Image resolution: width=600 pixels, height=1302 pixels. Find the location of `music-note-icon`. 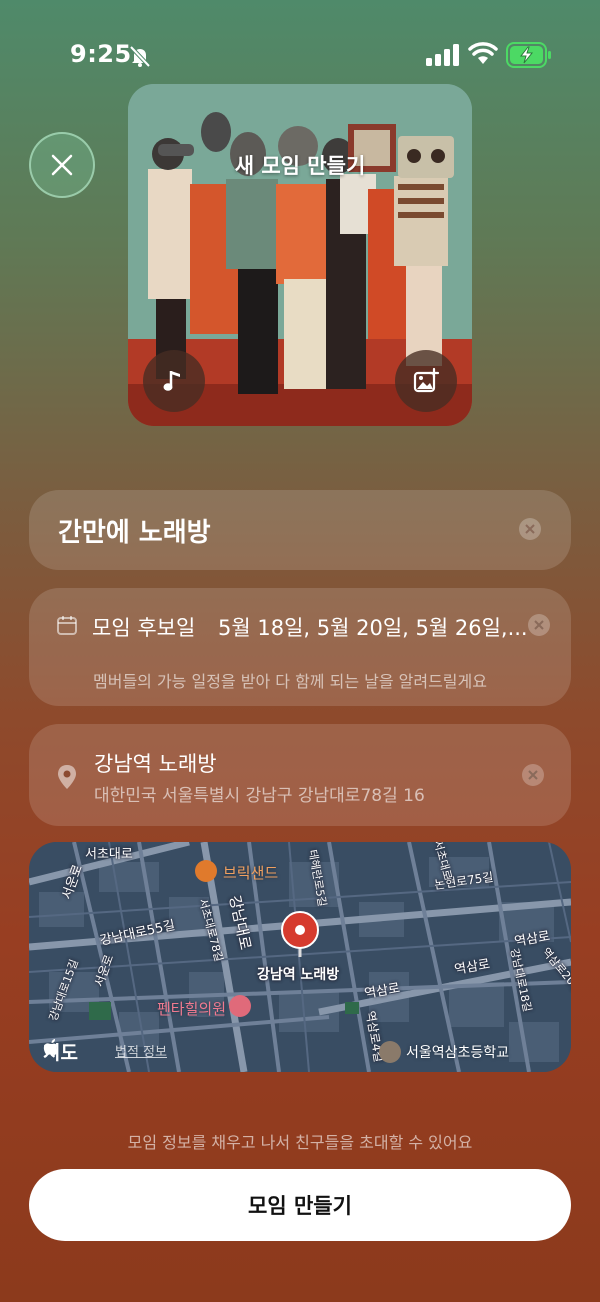

music-note-icon is located at coordinates (171, 381).